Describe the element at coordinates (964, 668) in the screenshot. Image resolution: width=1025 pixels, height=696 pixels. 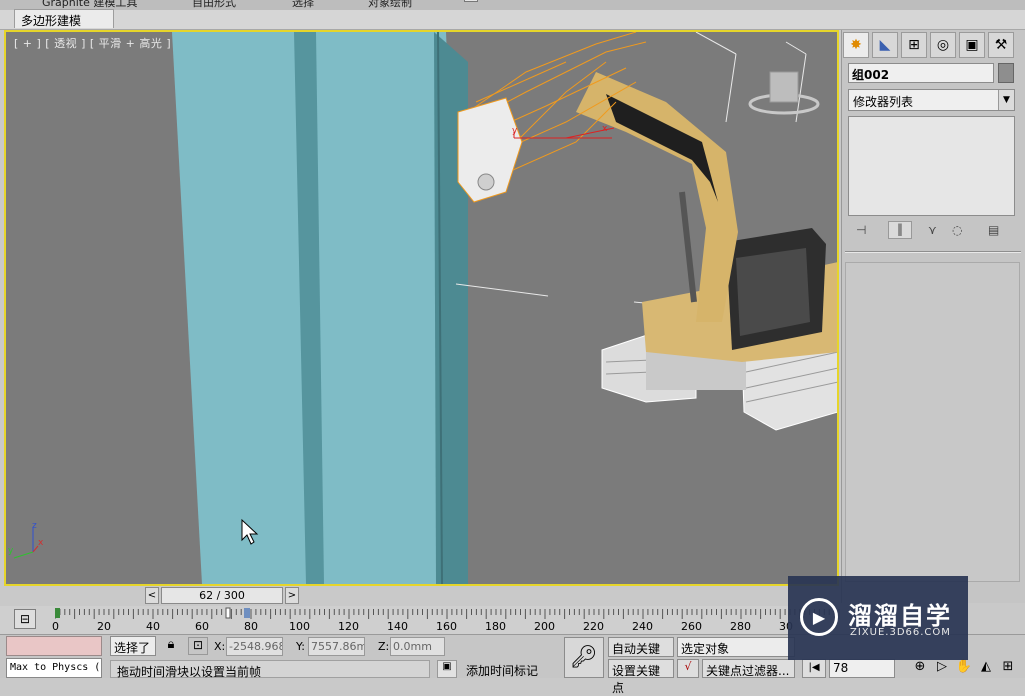
I see `pan-icon: ✋` at that location.